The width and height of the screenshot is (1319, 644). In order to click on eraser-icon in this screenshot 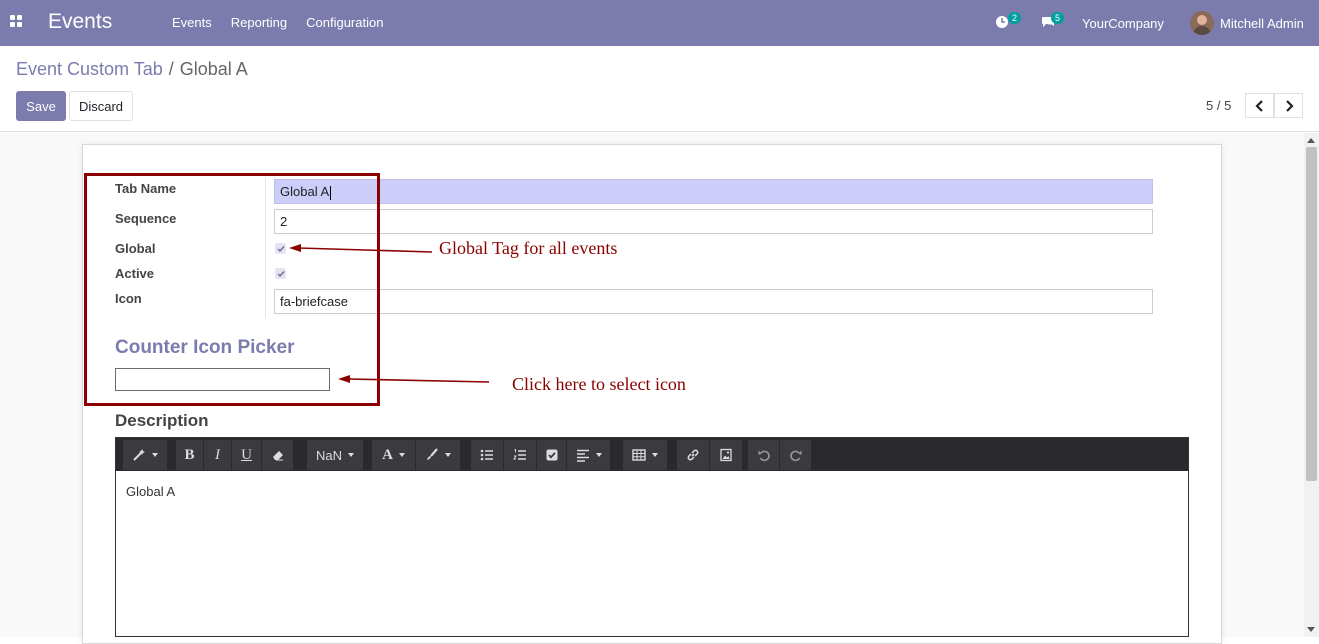, I will do `click(277, 456)`.